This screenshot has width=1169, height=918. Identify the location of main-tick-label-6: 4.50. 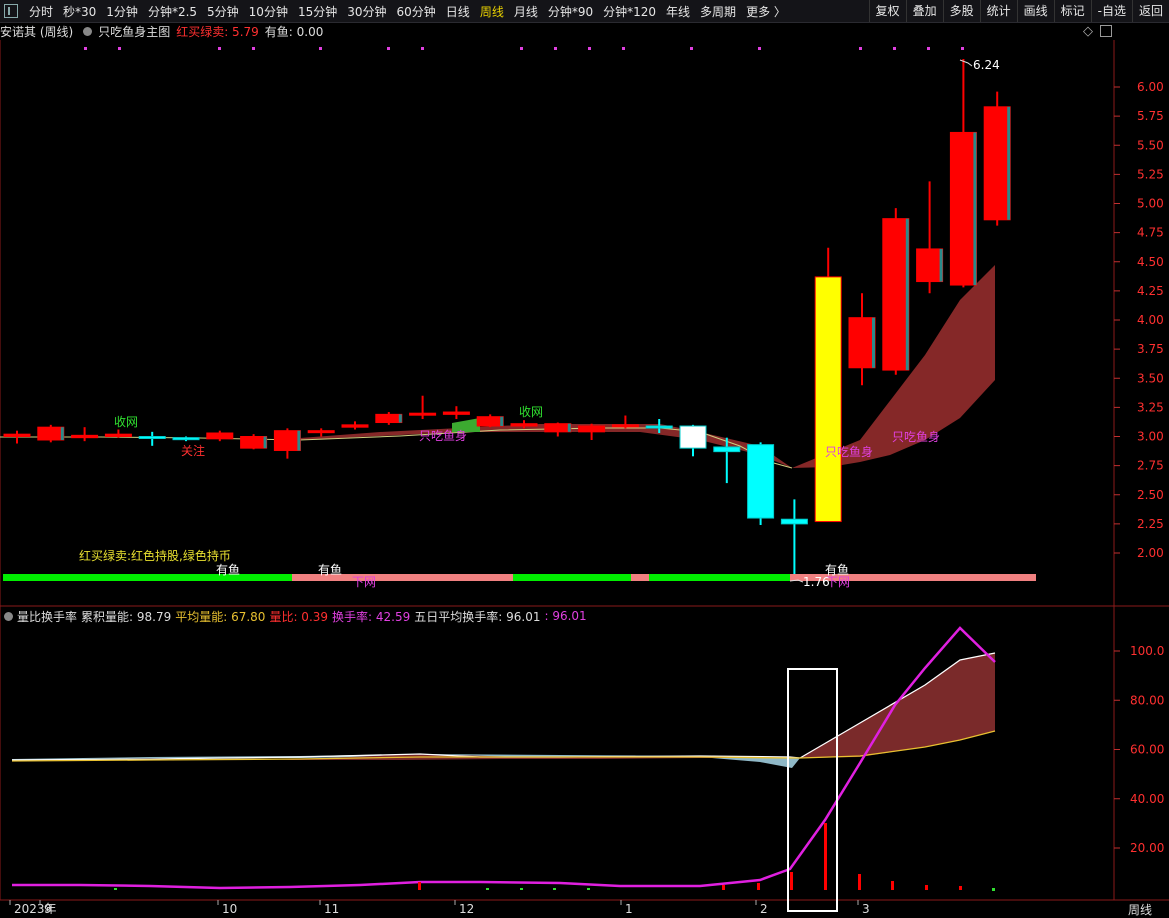
(1150, 262).